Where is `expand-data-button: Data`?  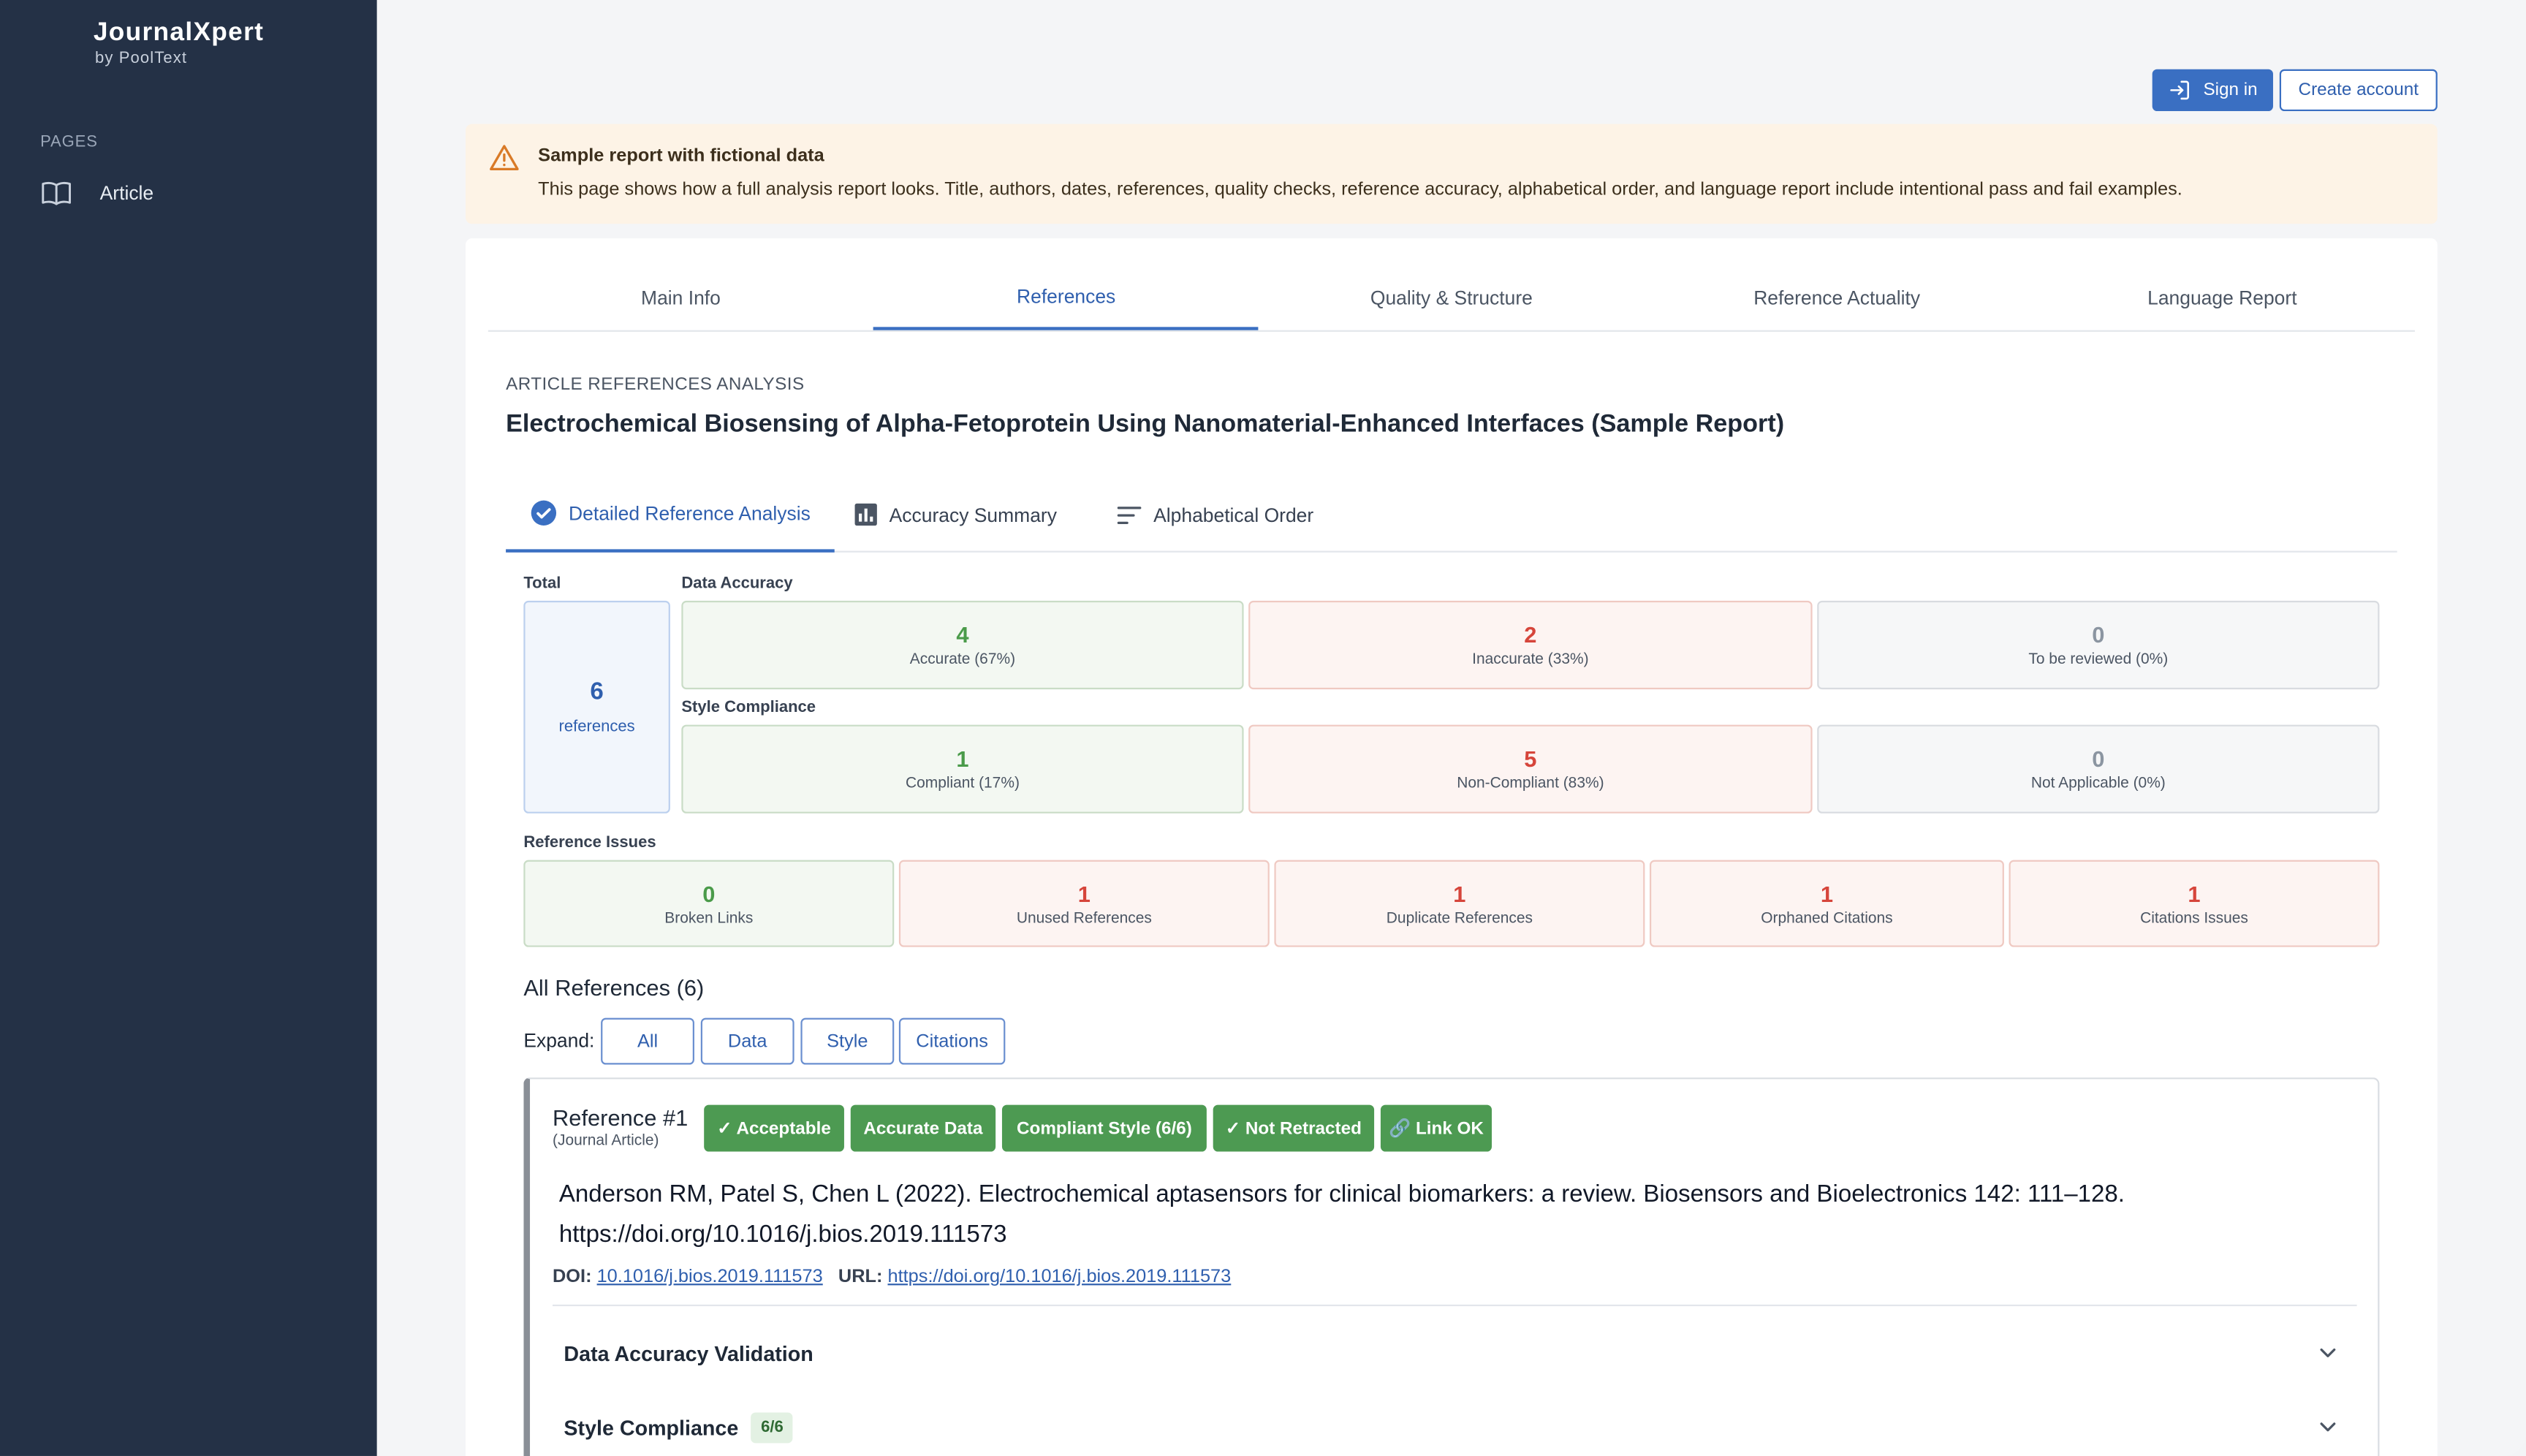
expand-data-button: Data is located at coordinates (747, 1041).